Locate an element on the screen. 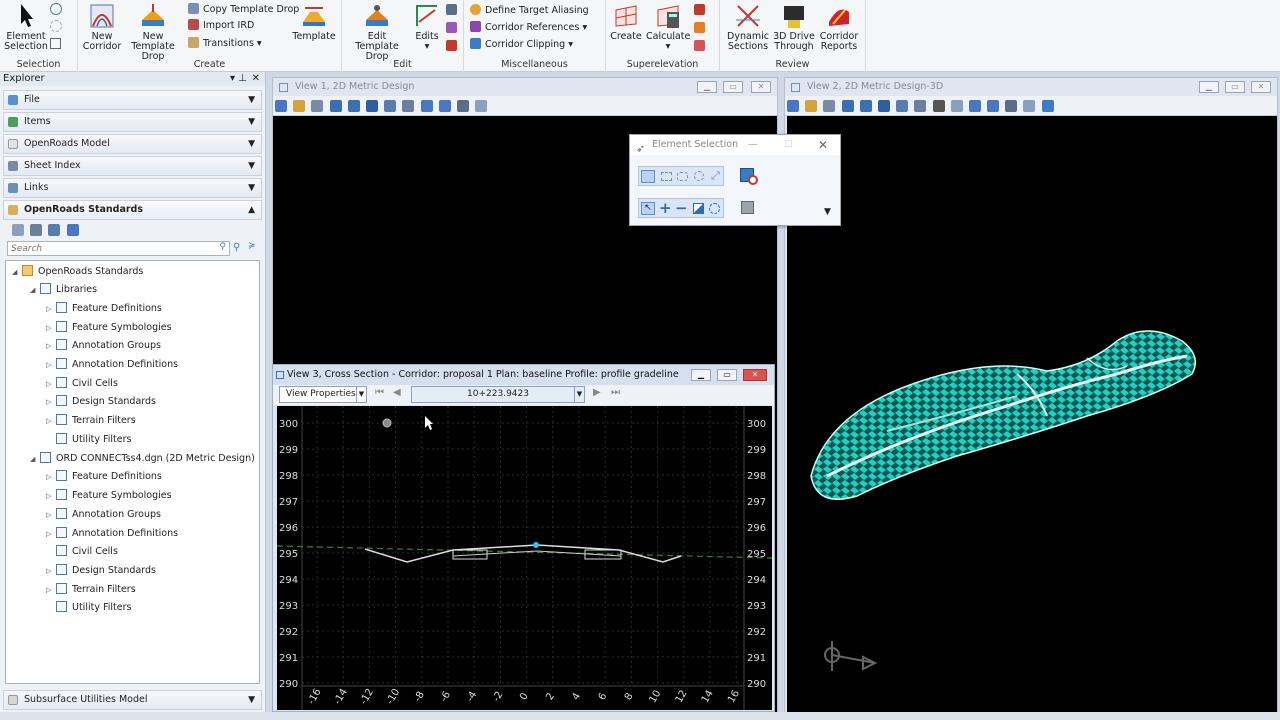  section-file: File ▼ is located at coordinates (132, 100).